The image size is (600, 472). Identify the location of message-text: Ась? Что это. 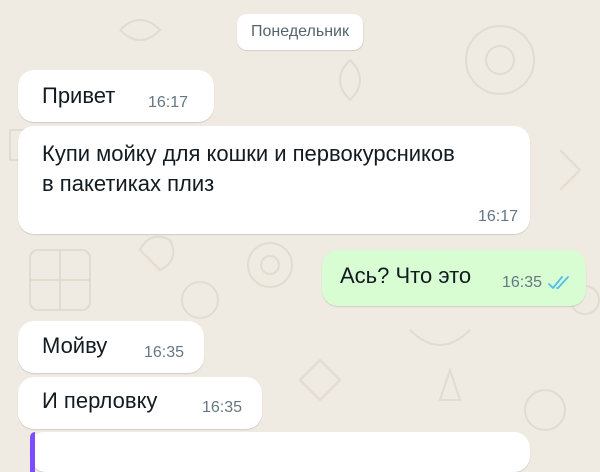
(406, 275).